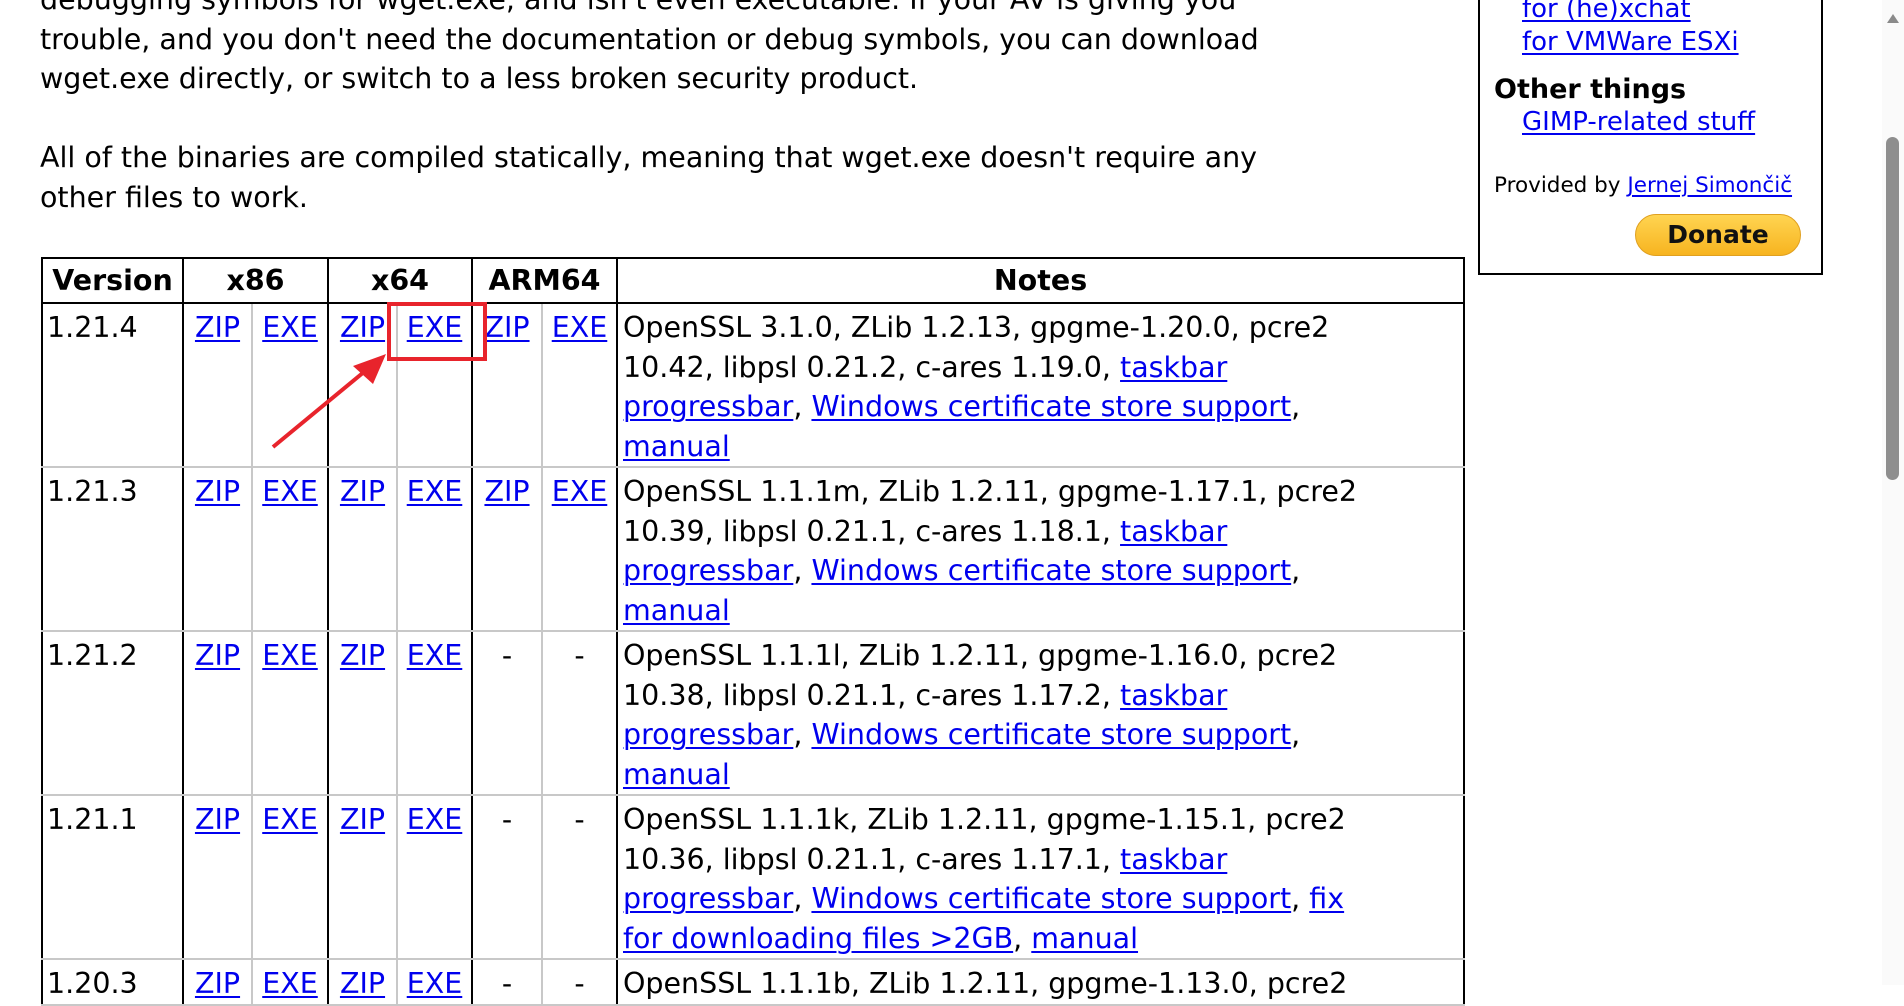 The height and width of the screenshot is (1006, 1904). What do you see at coordinates (872, 531) in the screenshot?
I see `notes-text: 10.39, libpsl 0.21.1, c-ares 1.18.1,` at bounding box center [872, 531].